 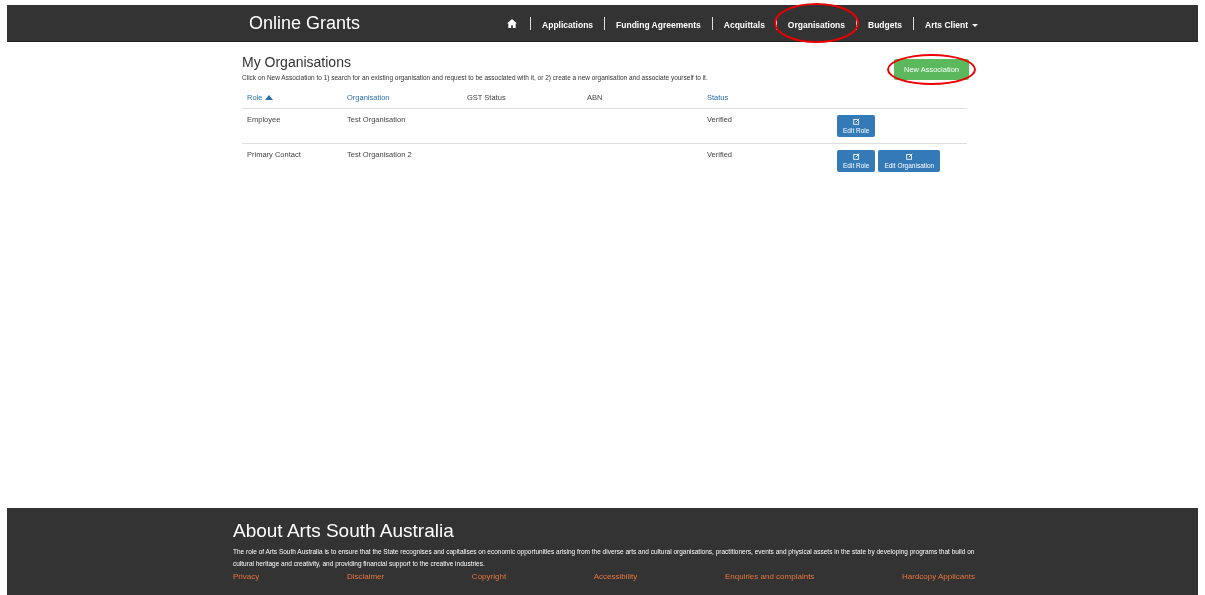 I want to click on nav-link: Applications, so click(x=568, y=25).